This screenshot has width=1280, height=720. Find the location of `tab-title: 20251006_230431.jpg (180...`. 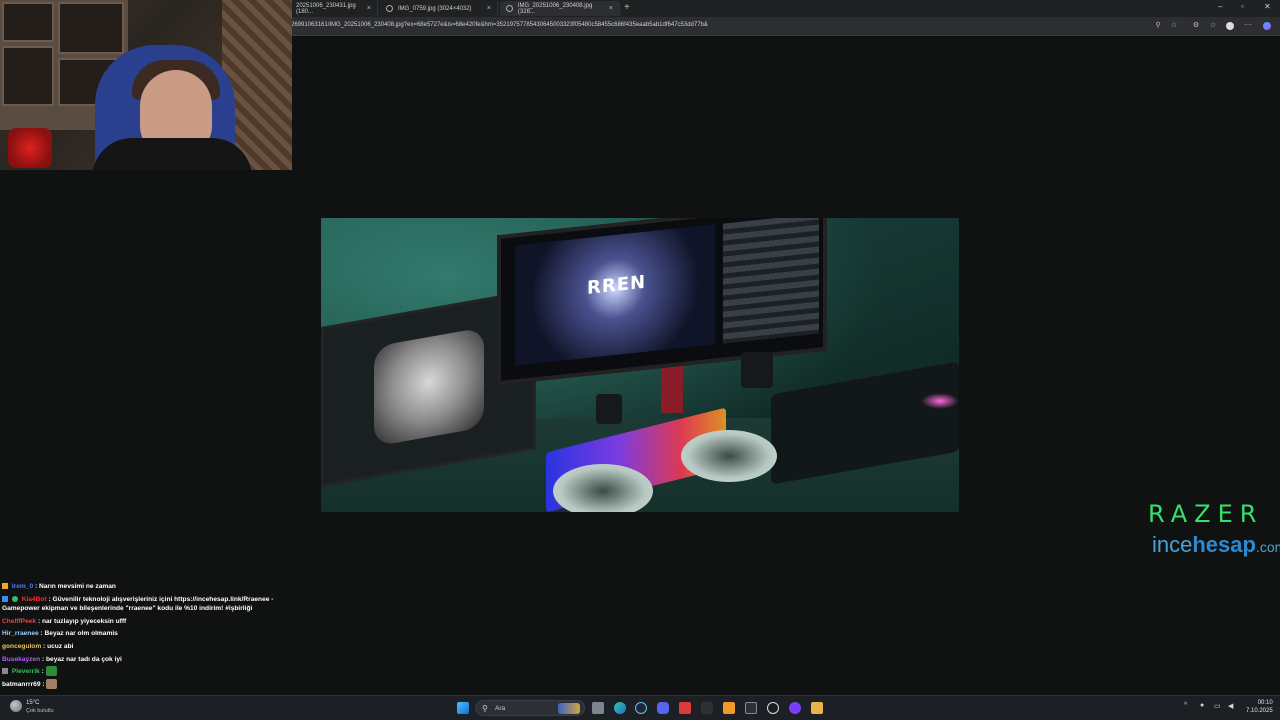

tab-title: 20251006_230431.jpg (180... is located at coordinates (326, 8).